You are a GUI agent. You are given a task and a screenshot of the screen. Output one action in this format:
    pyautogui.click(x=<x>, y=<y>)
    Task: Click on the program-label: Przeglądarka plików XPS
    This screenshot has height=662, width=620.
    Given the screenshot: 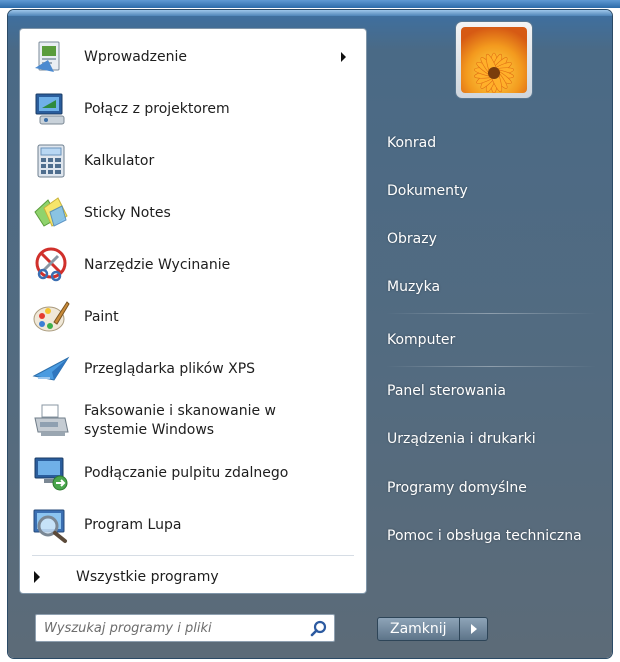 What is the action you would take?
    pyautogui.click(x=170, y=368)
    